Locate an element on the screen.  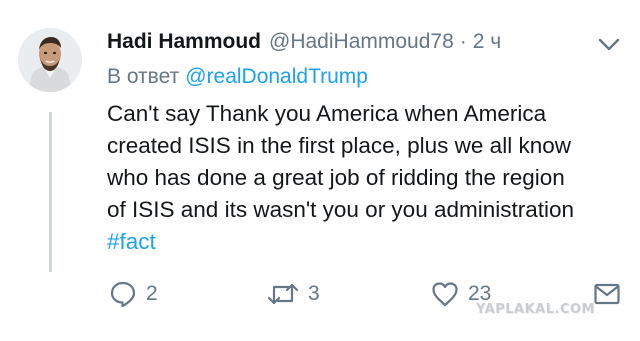
tweet-header: Hadi Hammoud @HadiHammoud78 · 2 ч is located at coordinates (304, 45).